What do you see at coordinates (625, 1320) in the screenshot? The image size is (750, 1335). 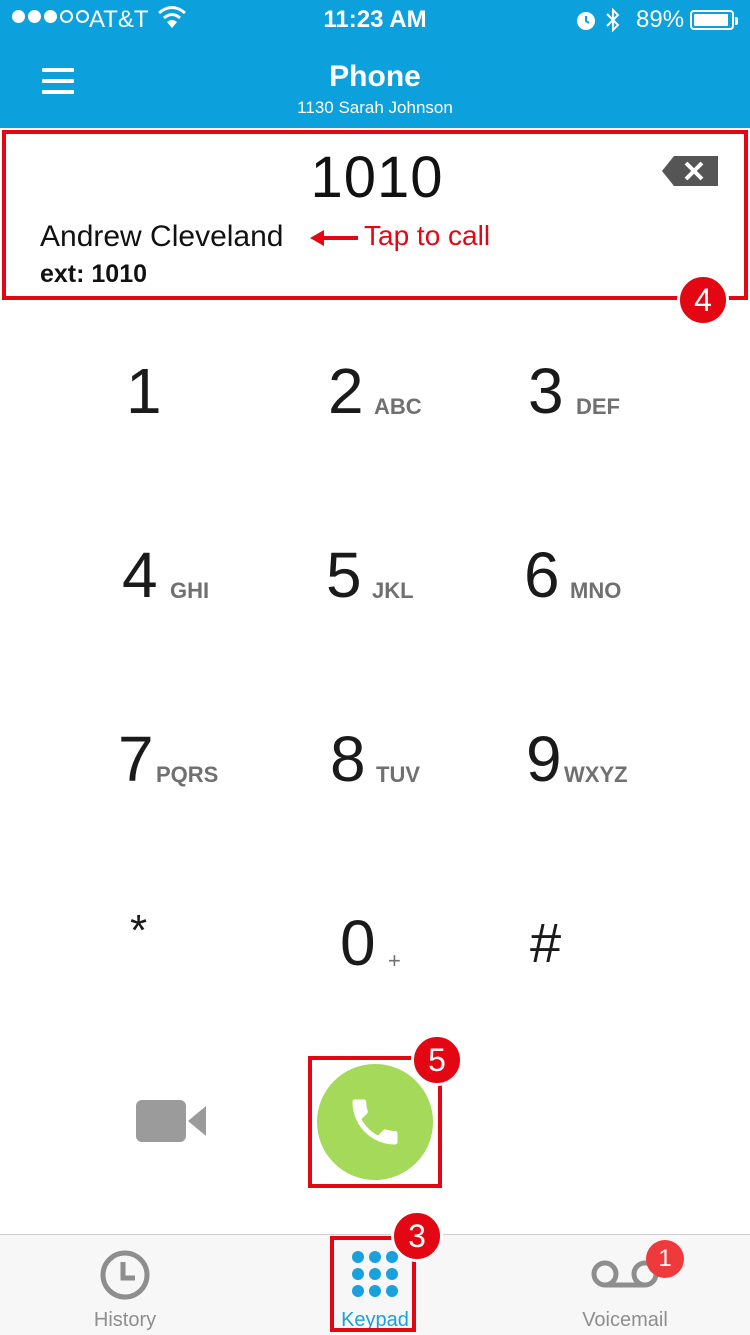 I see `tab-label: Voicemail` at bounding box center [625, 1320].